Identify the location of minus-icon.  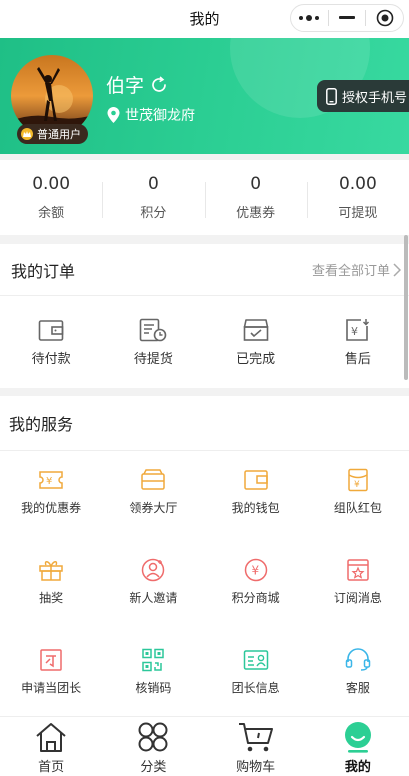
(347, 17).